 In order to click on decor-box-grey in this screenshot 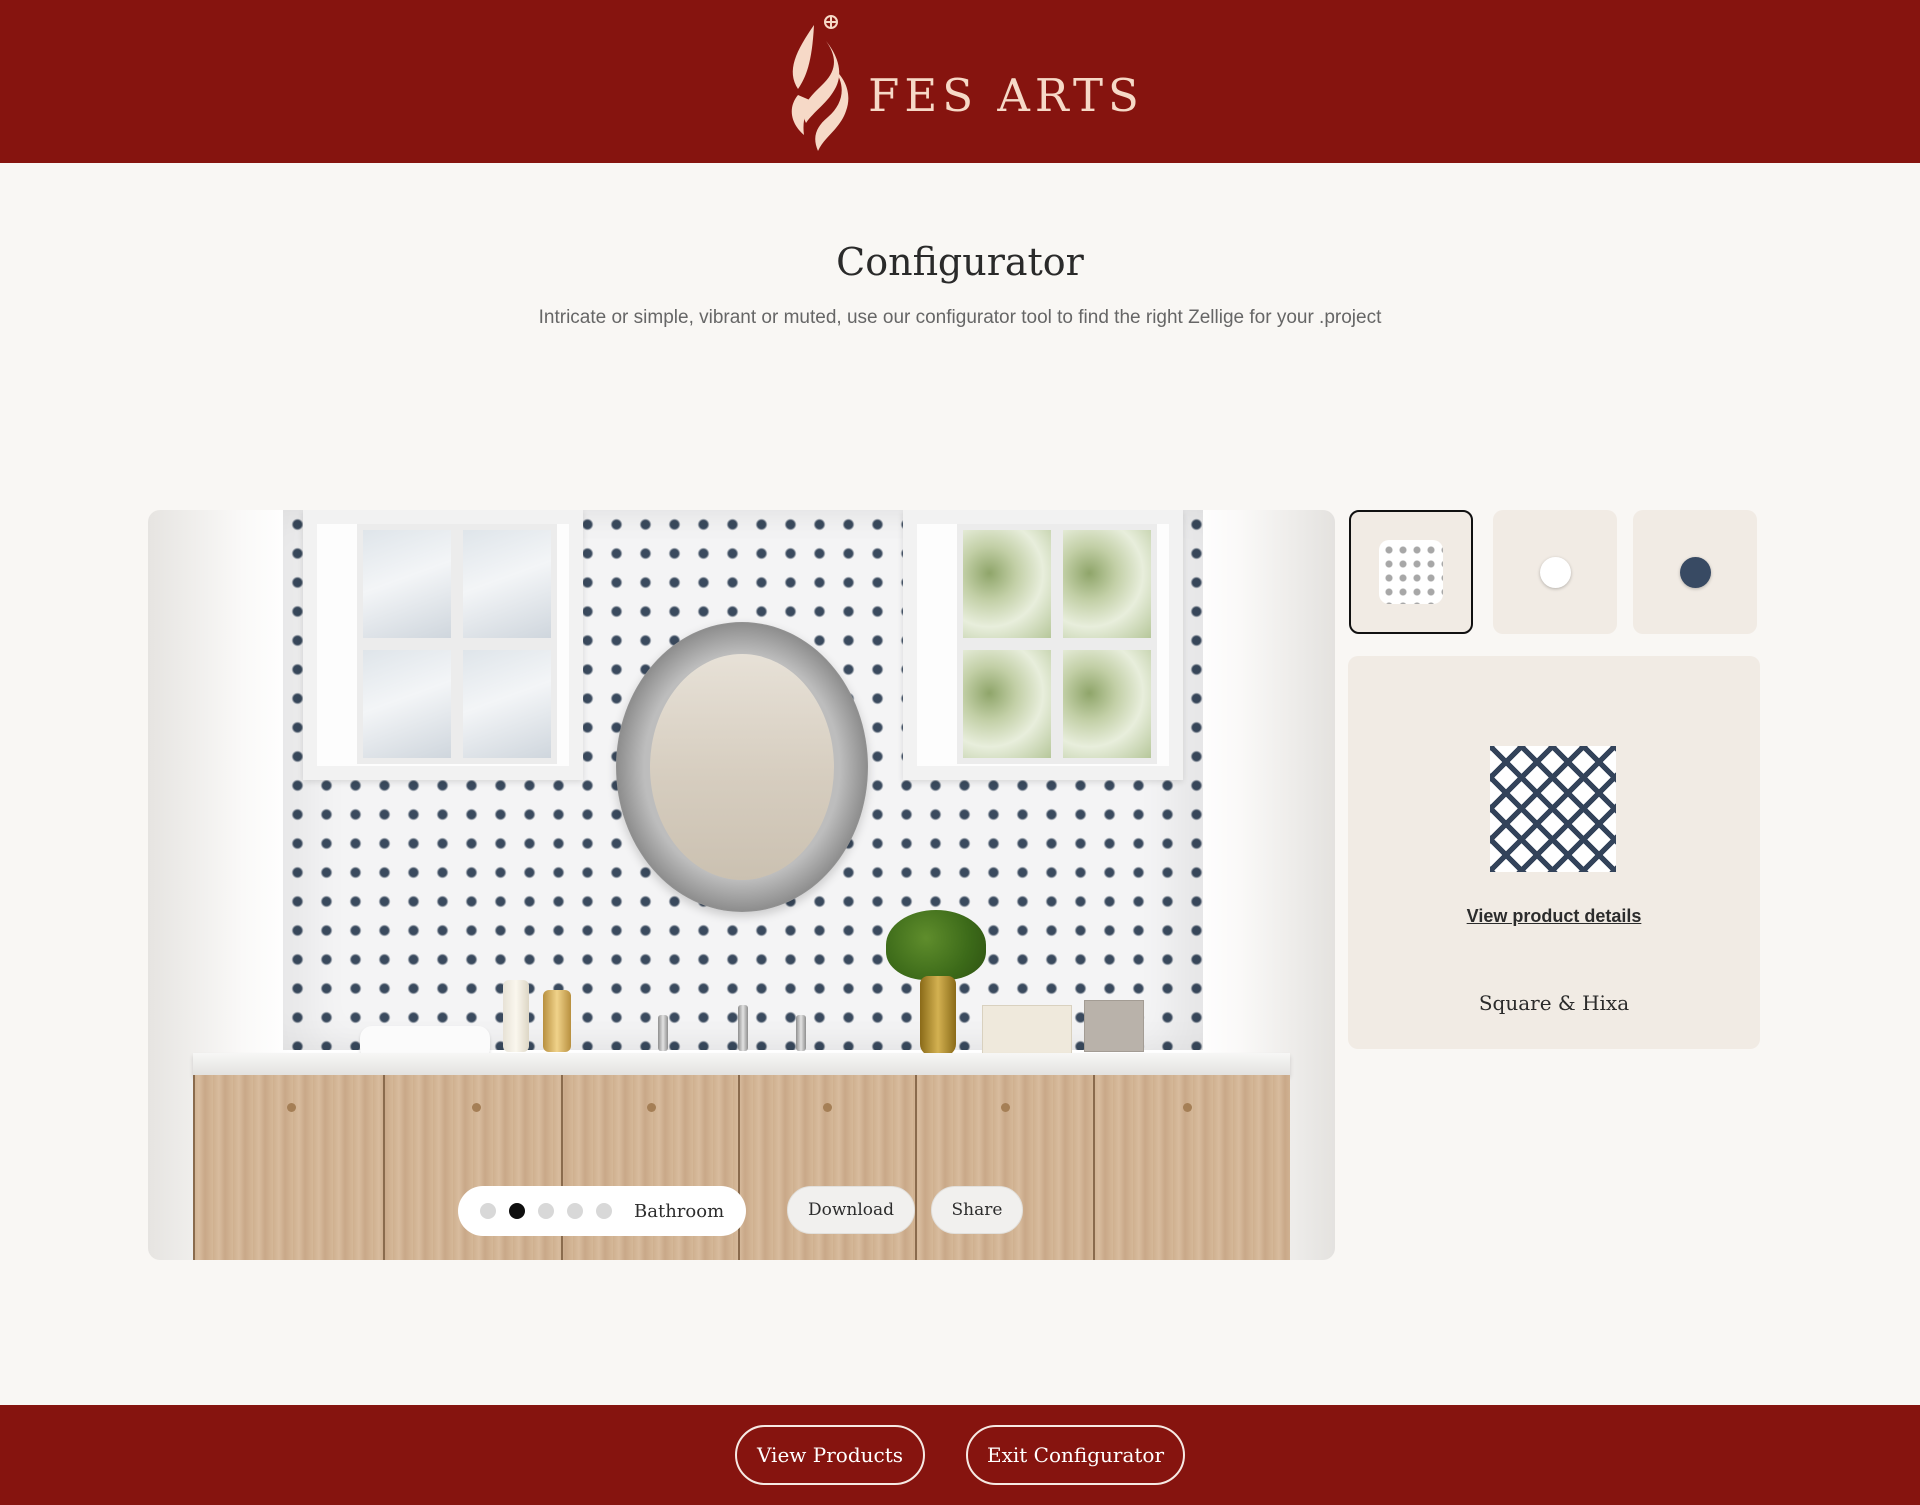, I will do `click(1114, 1026)`.